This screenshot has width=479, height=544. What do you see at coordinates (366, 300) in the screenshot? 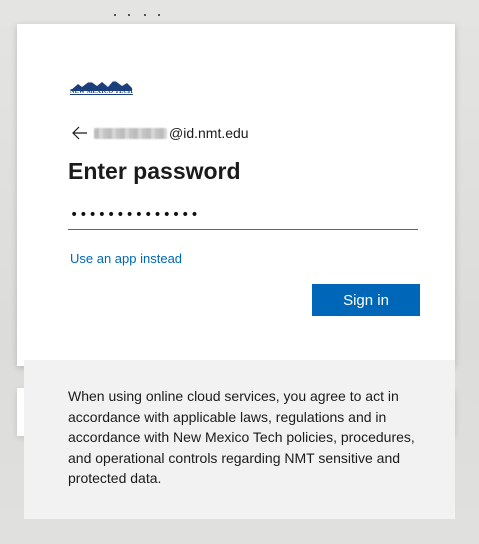
I see `sign-in-button: Sign in` at bounding box center [366, 300].